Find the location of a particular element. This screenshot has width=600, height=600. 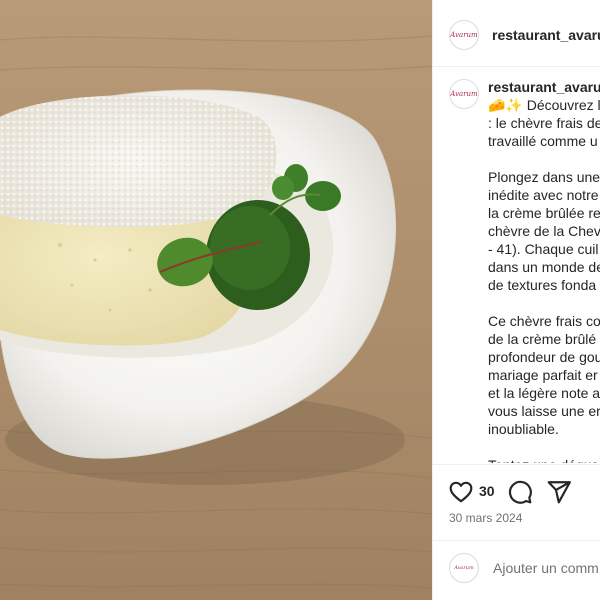

caption-line: inédite avec notre is located at coordinates (543, 195).